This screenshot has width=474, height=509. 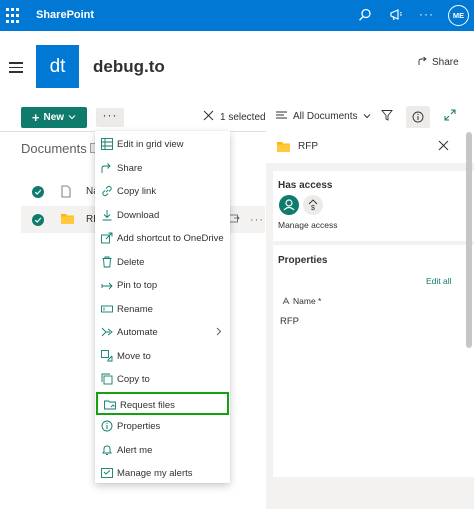 What do you see at coordinates (155, 473) in the screenshot?
I see `menu-item-label: Manage my alerts` at bounding box center [155, 473].